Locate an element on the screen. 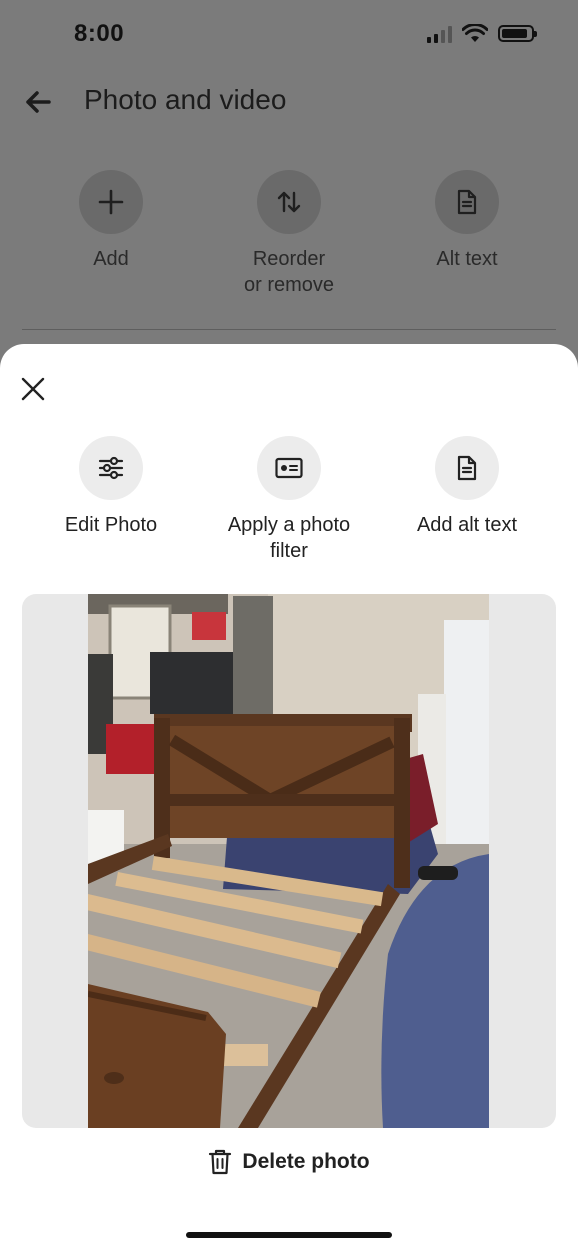 This screenshot has width=578, height=1250. add-alt-text-label: Add alt text is located at coordinates (467, 525).